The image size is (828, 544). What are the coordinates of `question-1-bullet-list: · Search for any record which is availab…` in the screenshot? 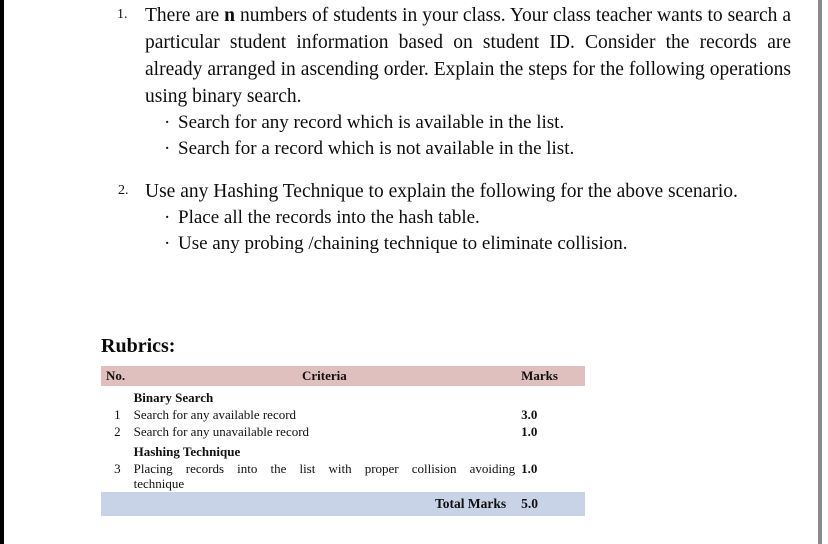 It's located at (468, 136).